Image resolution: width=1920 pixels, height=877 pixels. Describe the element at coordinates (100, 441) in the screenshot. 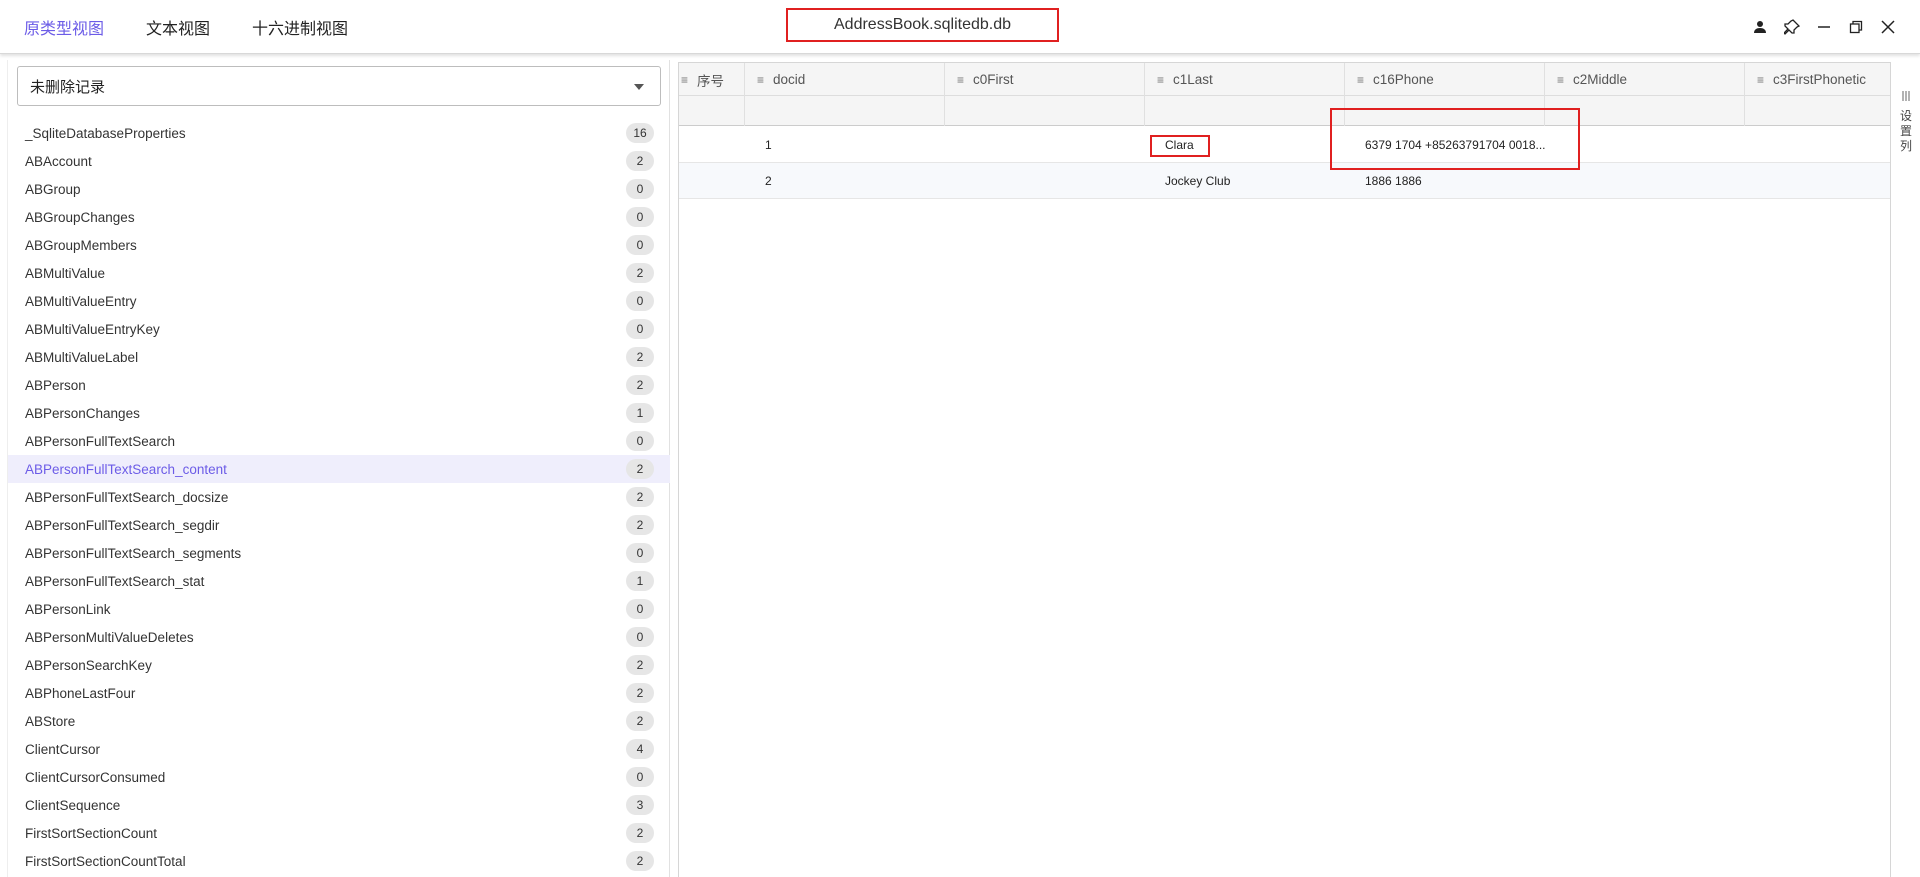

I see `table-name: ABPersonFullTextSearch` at that location.